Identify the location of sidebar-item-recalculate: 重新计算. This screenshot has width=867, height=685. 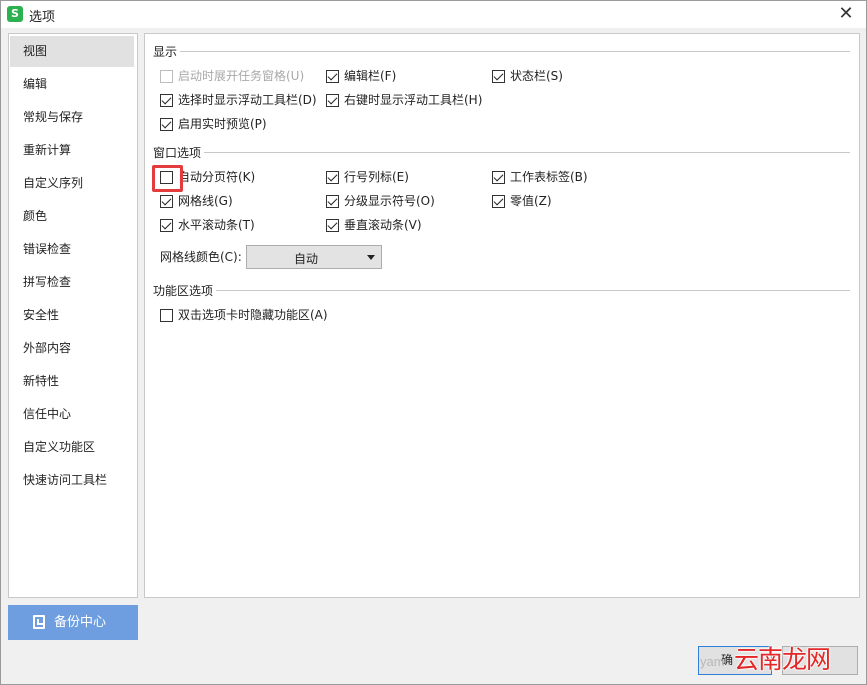
(72, 150).